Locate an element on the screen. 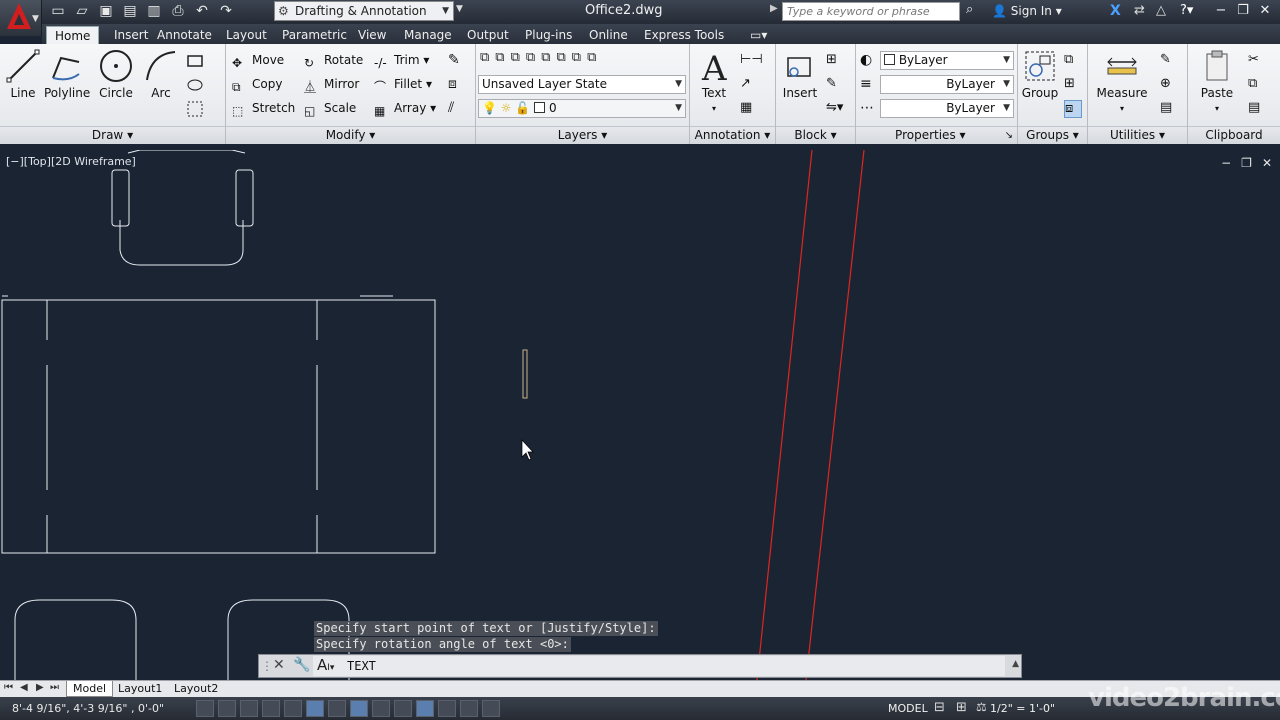  copy-button: ⧉ Copy is located at coordinates (257, 84).